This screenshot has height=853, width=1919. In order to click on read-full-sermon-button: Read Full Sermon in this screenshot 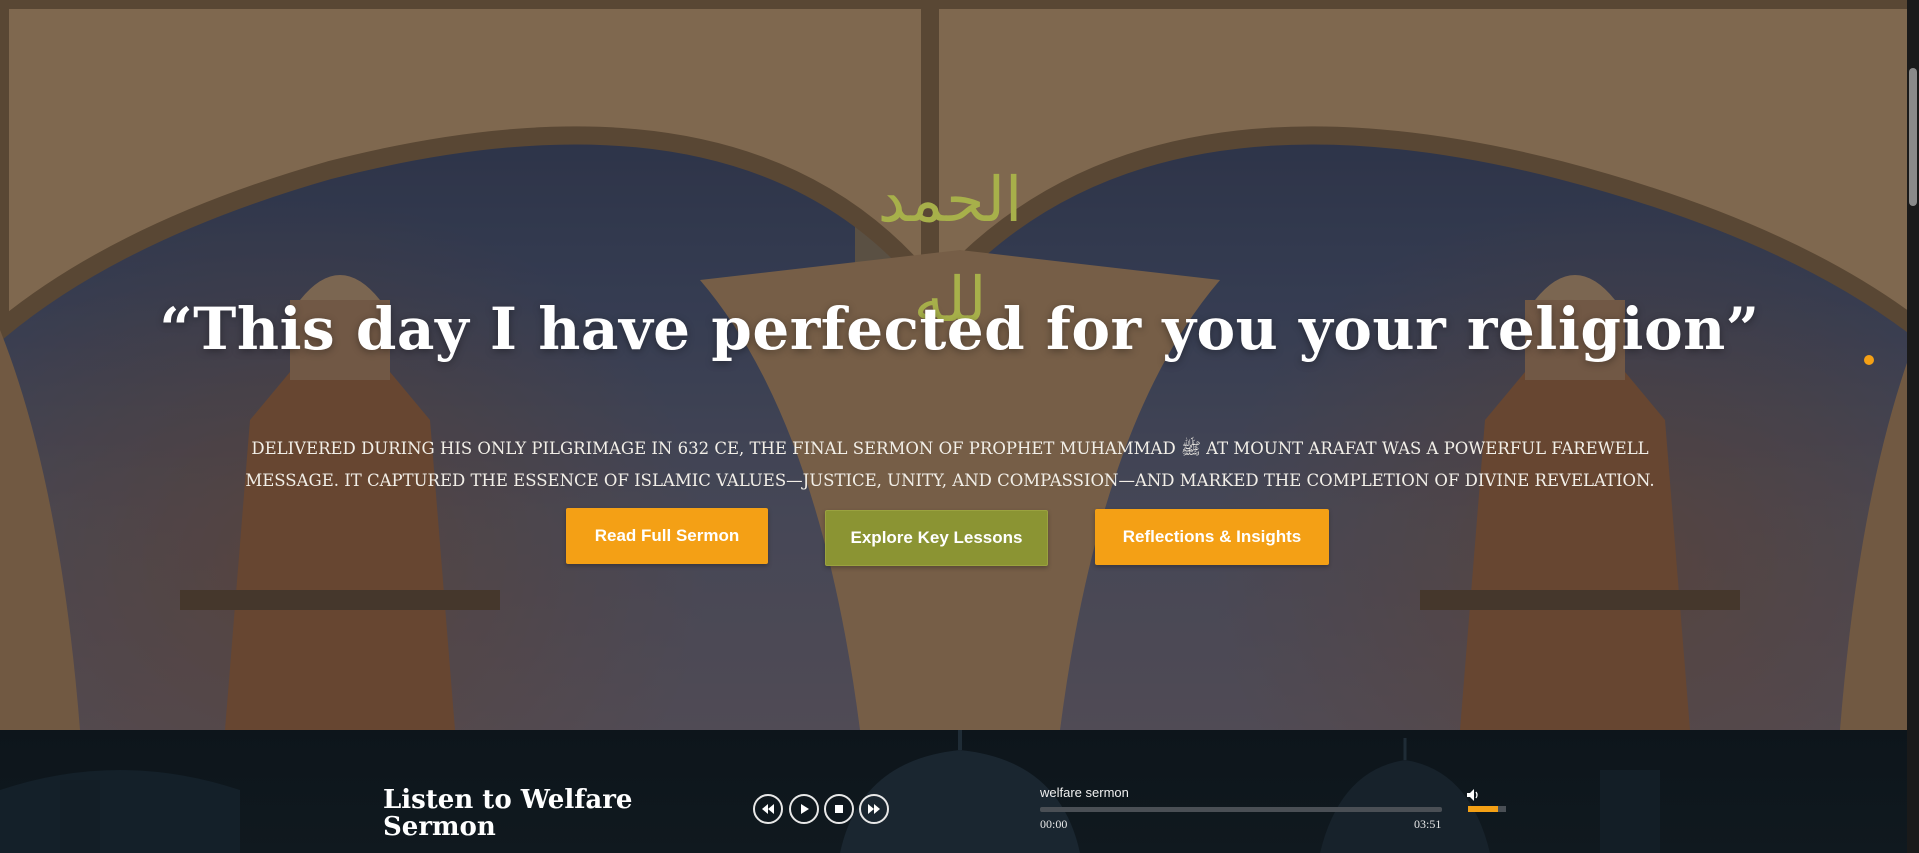, I will do `click(667, 536)`.